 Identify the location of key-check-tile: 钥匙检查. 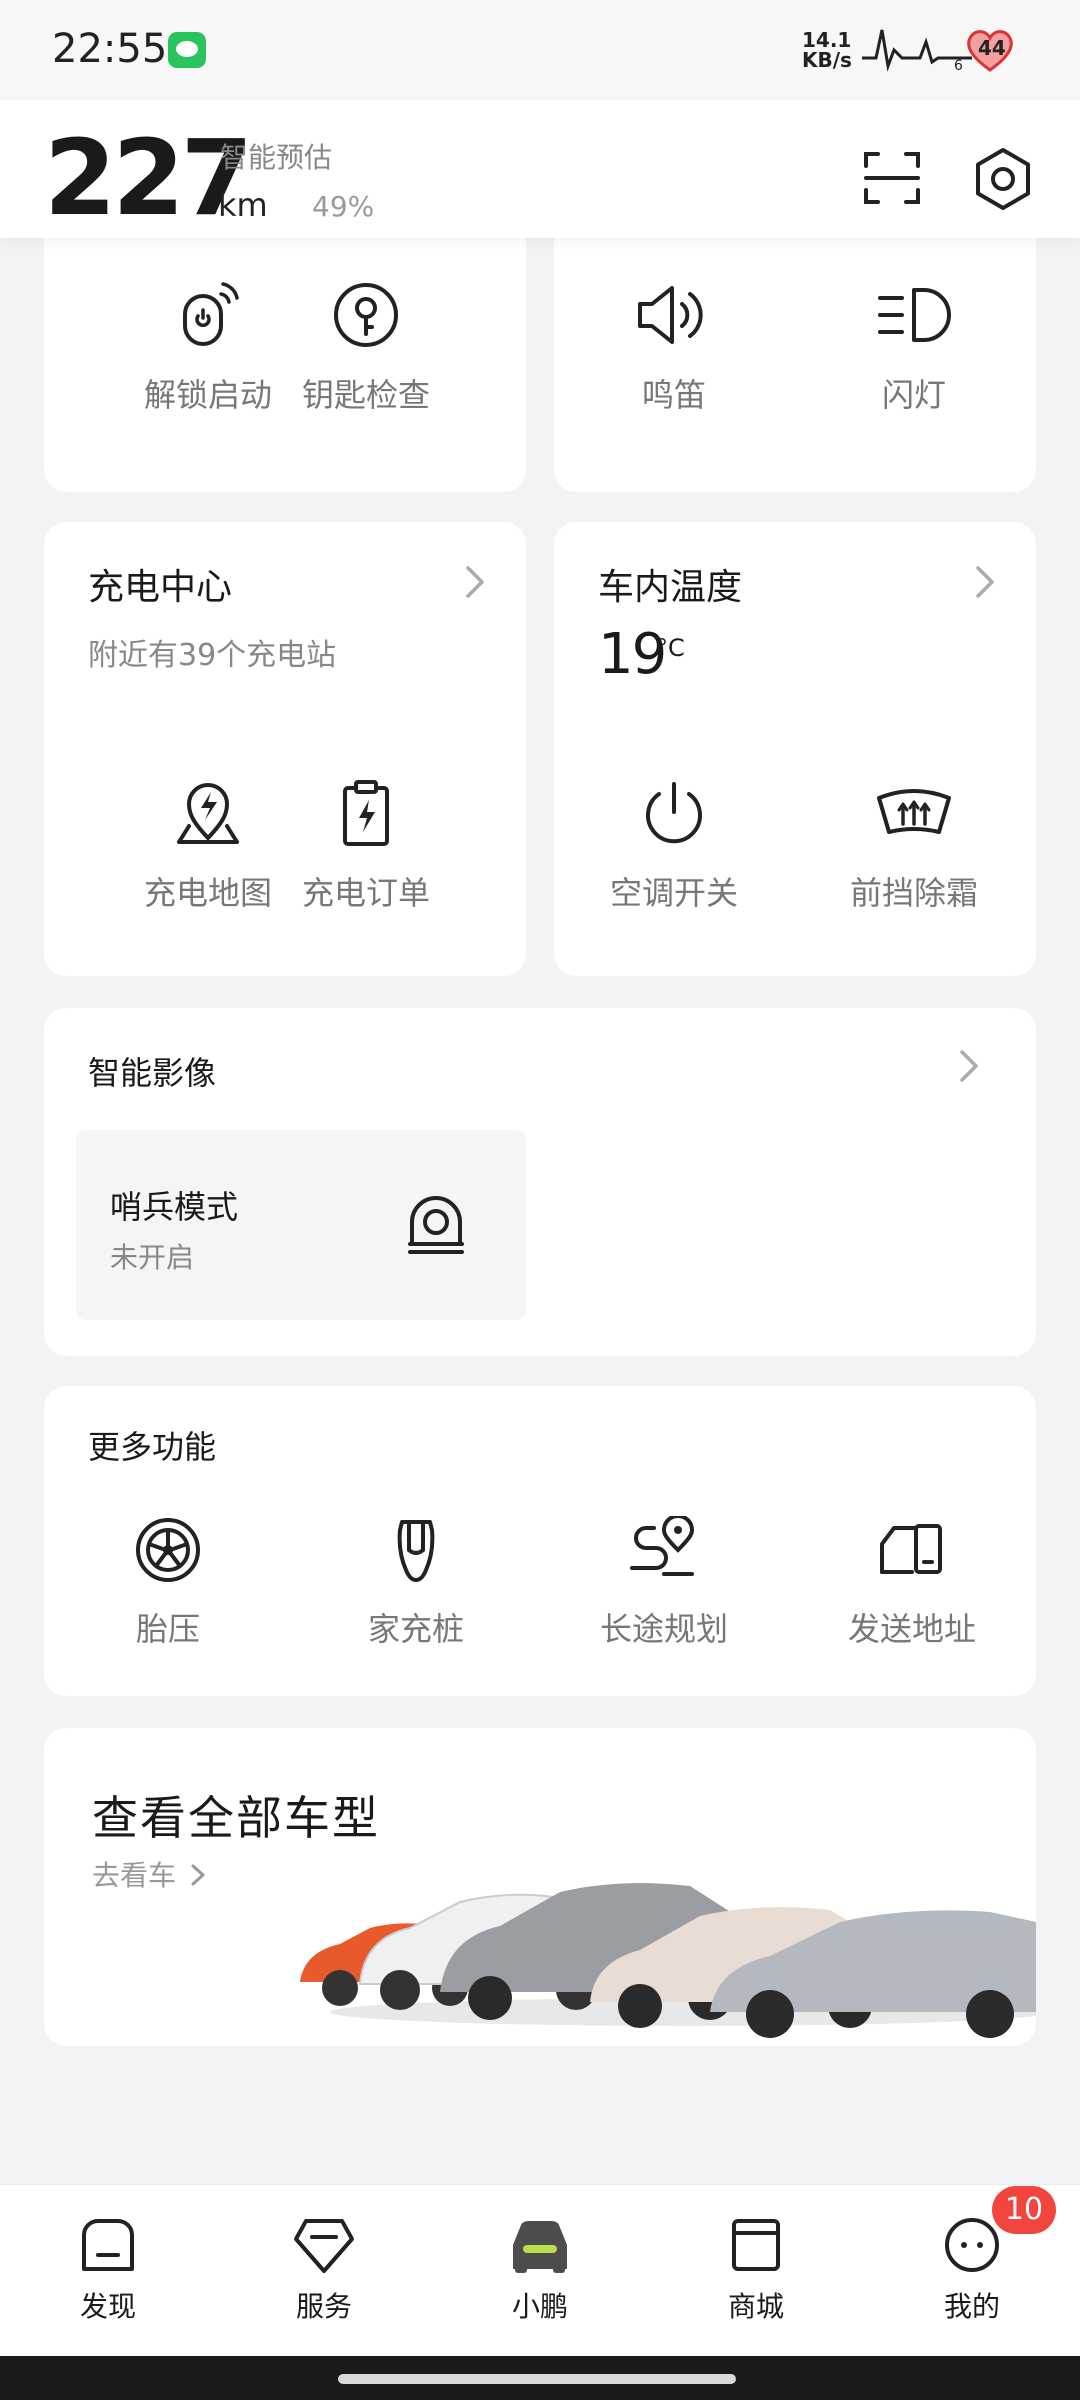
(366, 348).